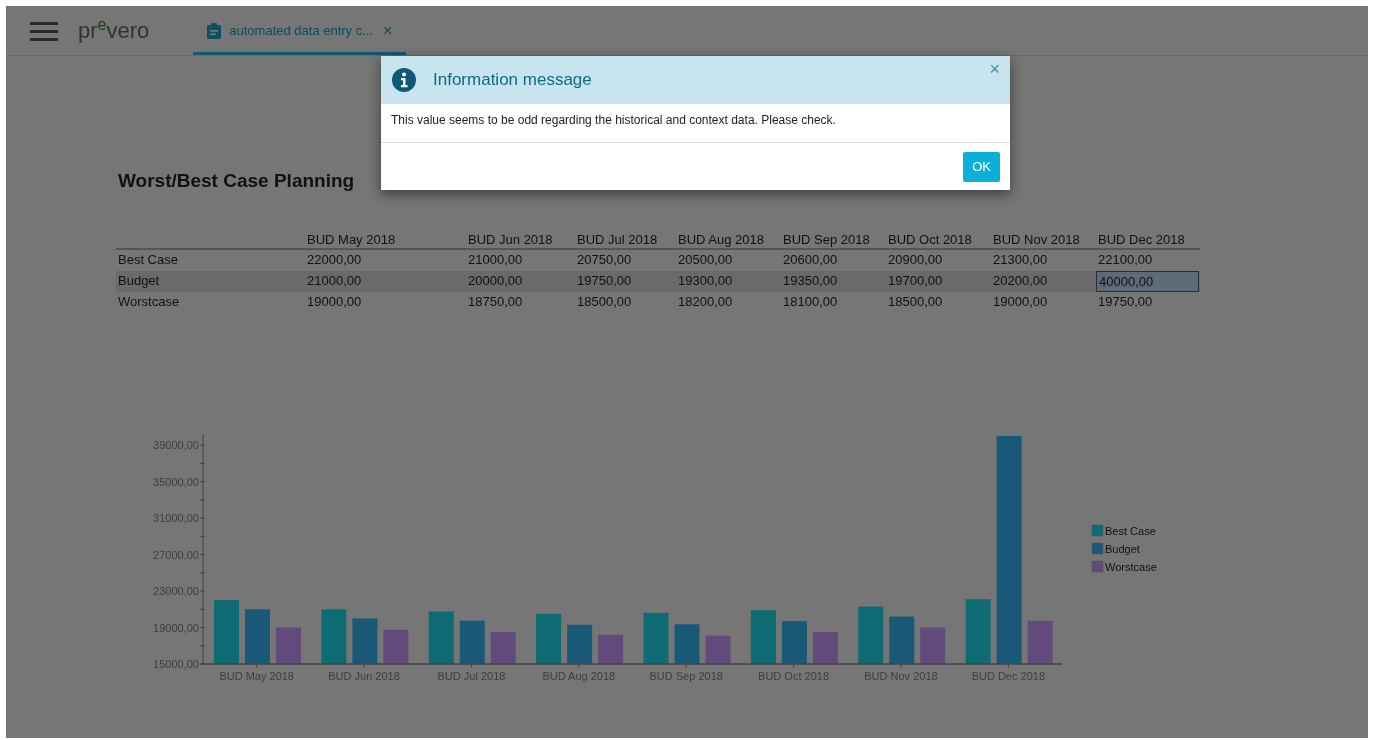 This screenshot has height=740, width=1373. I want to click on table-cell: Worstcase, so click(210, 302).